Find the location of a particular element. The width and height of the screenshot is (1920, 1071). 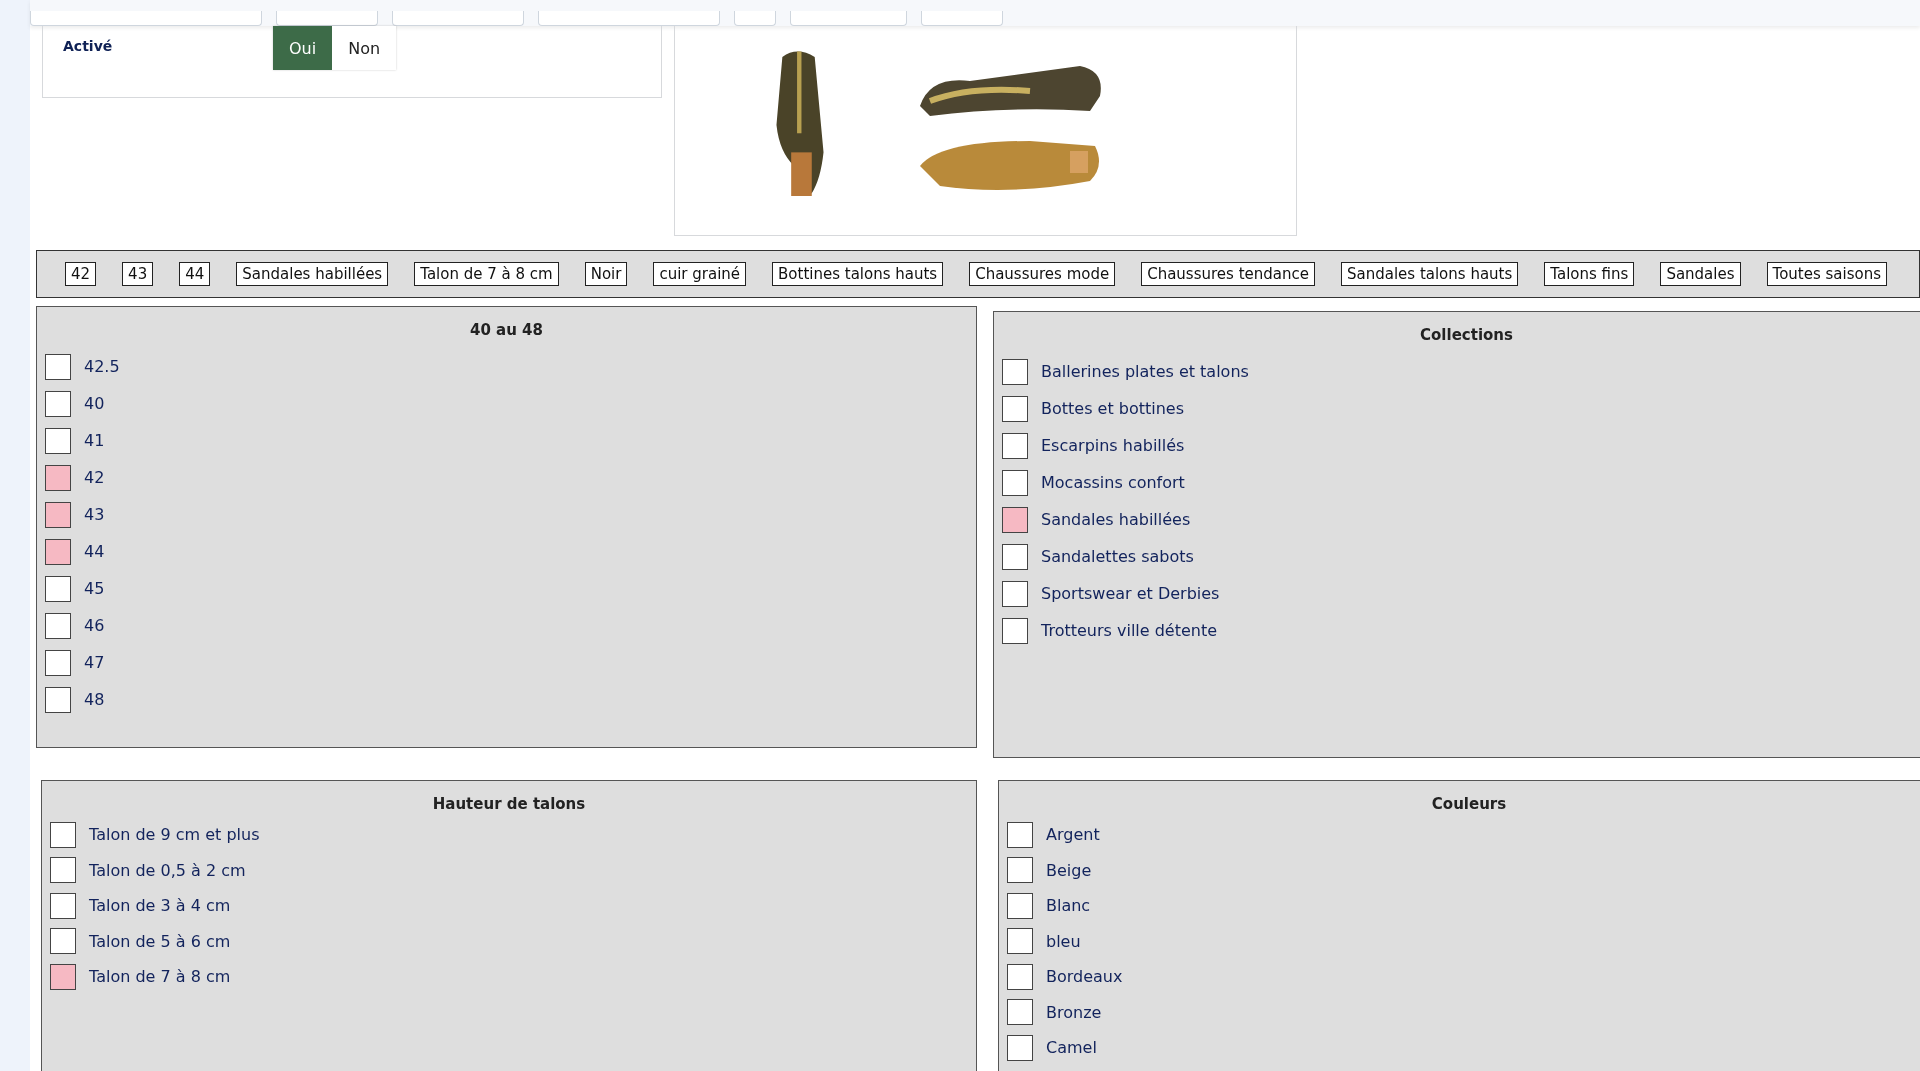

checkbox-label: Talon de 9 cm et plus is located at coordinates (174, 835).